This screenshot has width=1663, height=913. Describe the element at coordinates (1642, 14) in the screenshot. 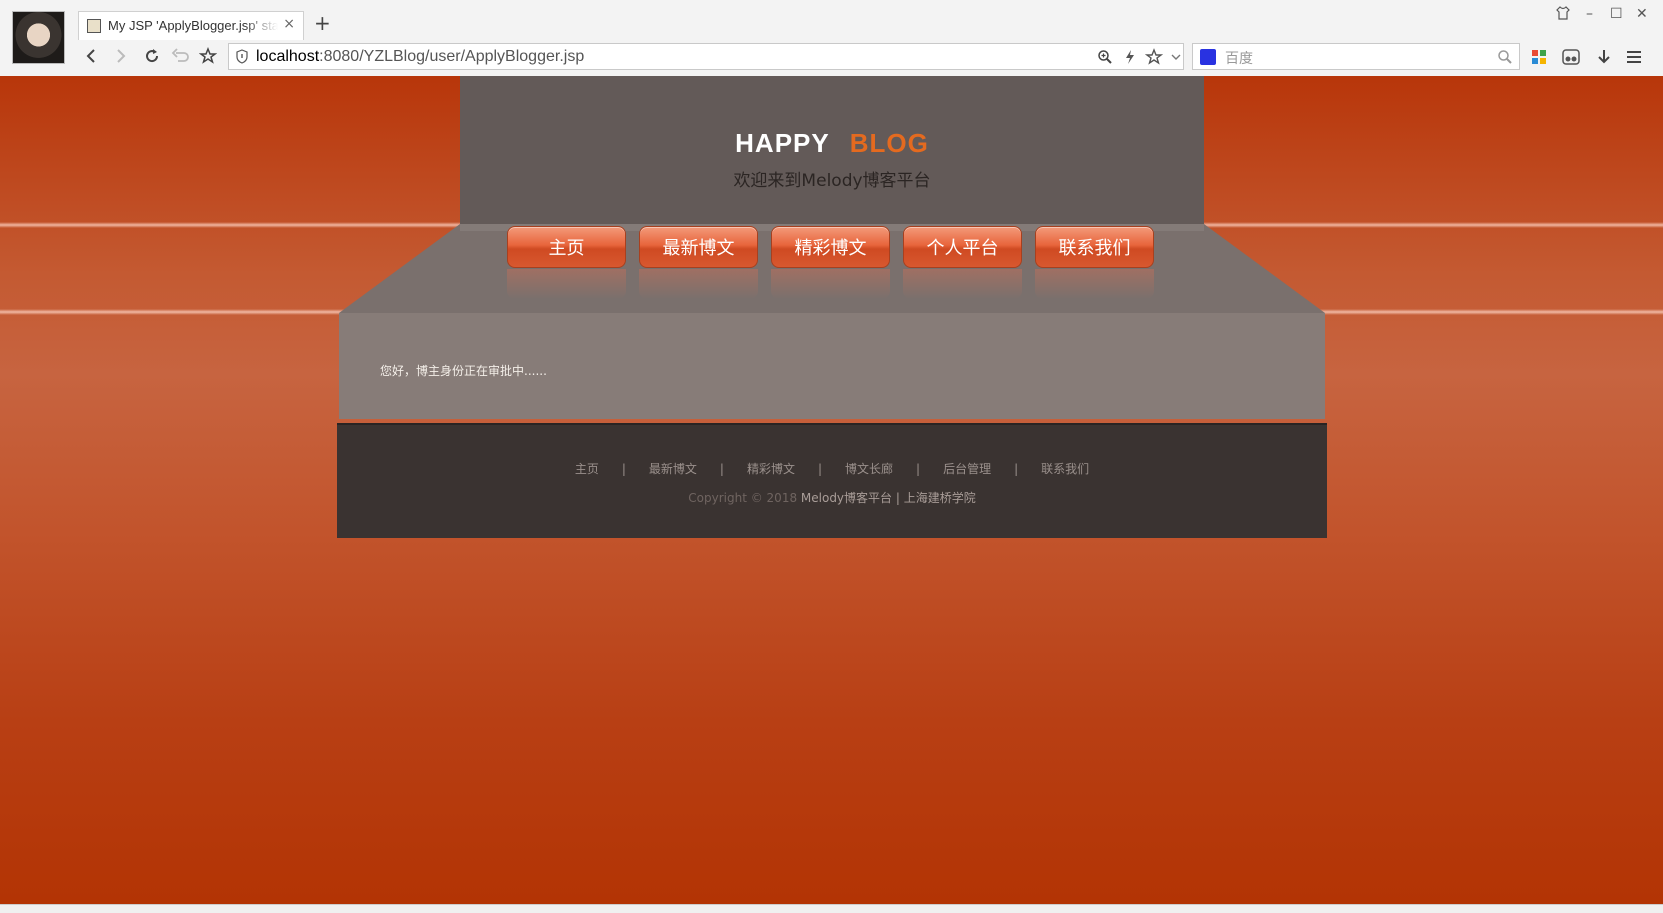

I see `close-window-button: ✕` at that location.